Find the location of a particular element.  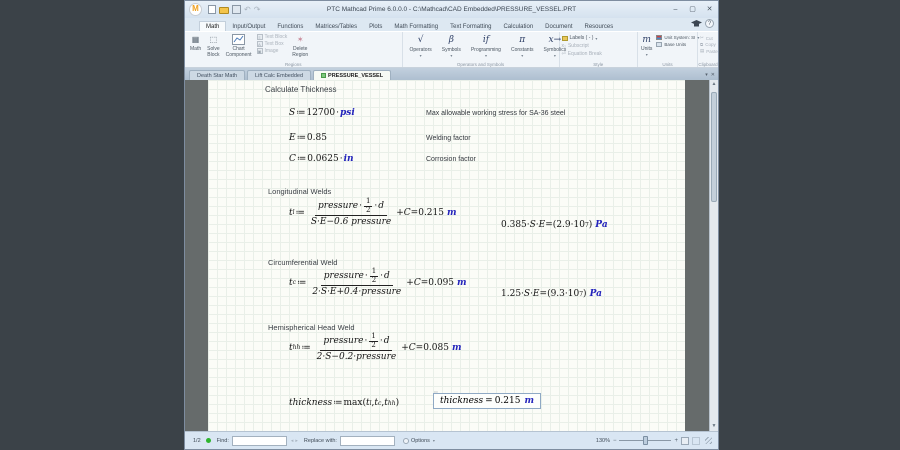

fit-width-icon is located at coordinates (696, 440).